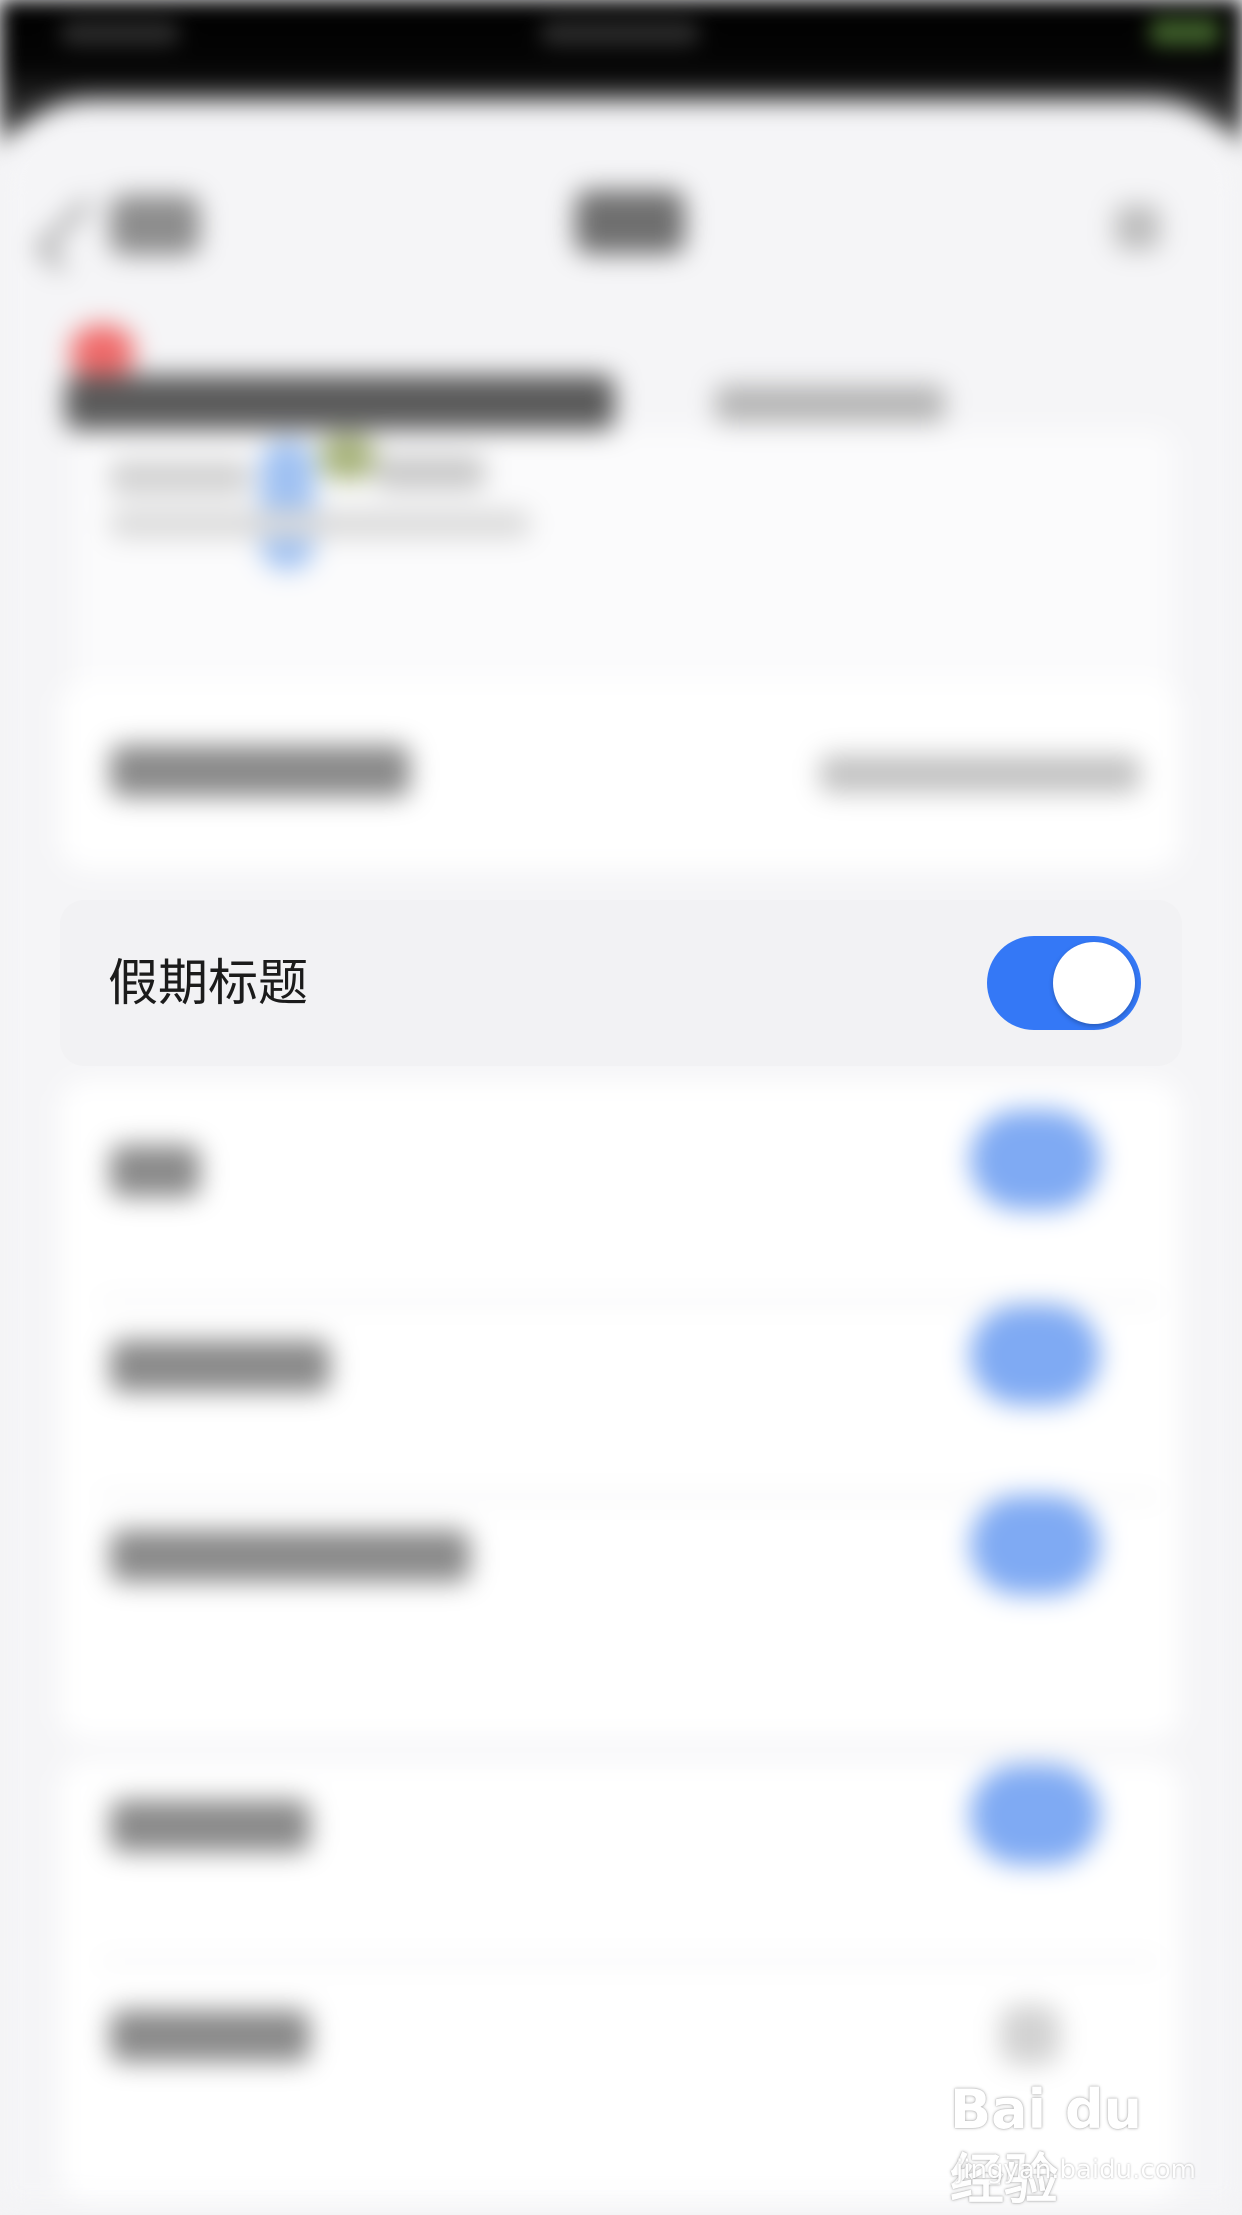 This screenshot has width=1242, height=2215. Describe the element at coordinates (208, 983) in the screenshot. I see `holiday-title-label: 假期标题` at that location.